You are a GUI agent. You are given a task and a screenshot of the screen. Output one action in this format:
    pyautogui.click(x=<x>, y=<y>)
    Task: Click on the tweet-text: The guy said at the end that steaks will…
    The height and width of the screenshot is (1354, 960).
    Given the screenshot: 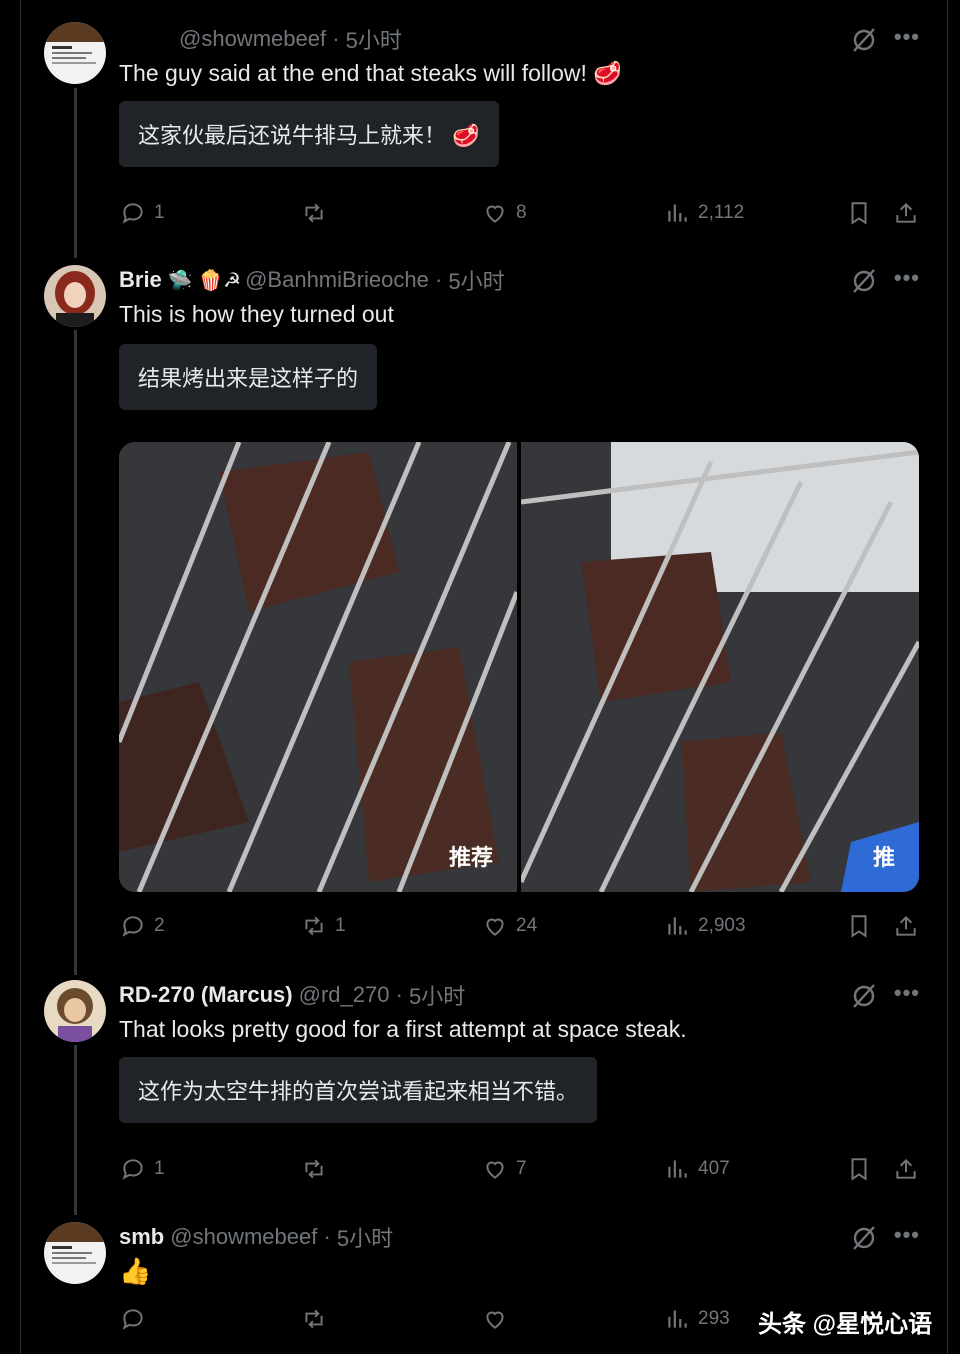 What is the action you would take?
    pyautogui.click(x=370, y=73)
    